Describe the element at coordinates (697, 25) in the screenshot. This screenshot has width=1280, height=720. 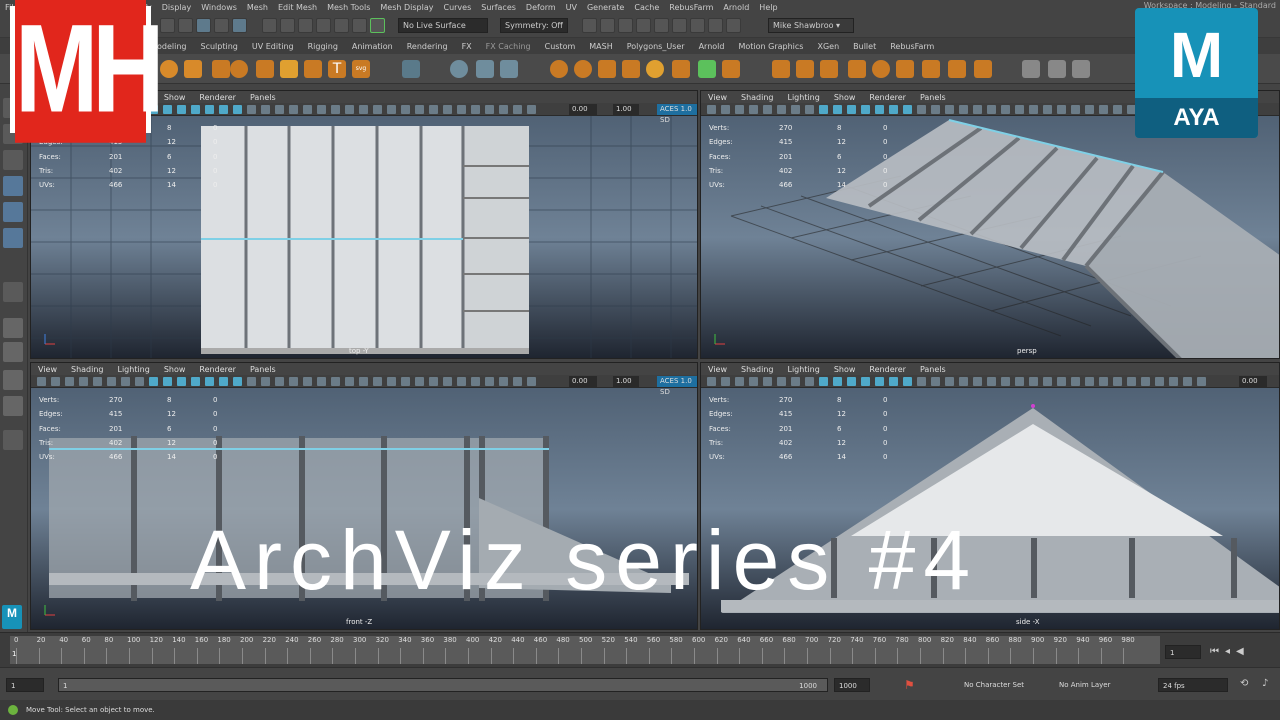
I see `arnold-render-icon` at that location.